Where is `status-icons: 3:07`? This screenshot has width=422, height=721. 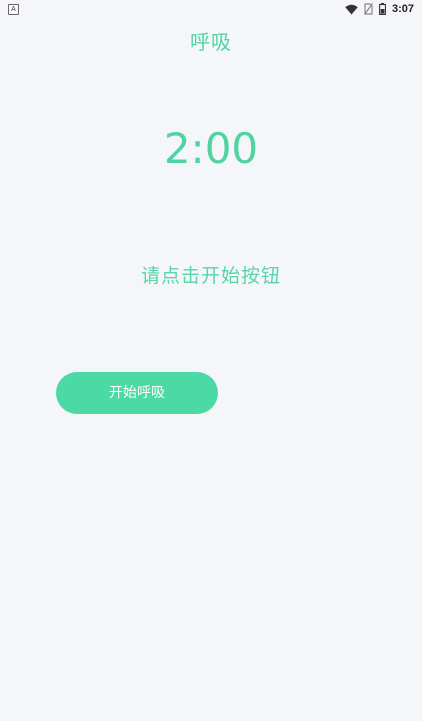 status-icons: 3:07 is located at coordinates (379, 9).